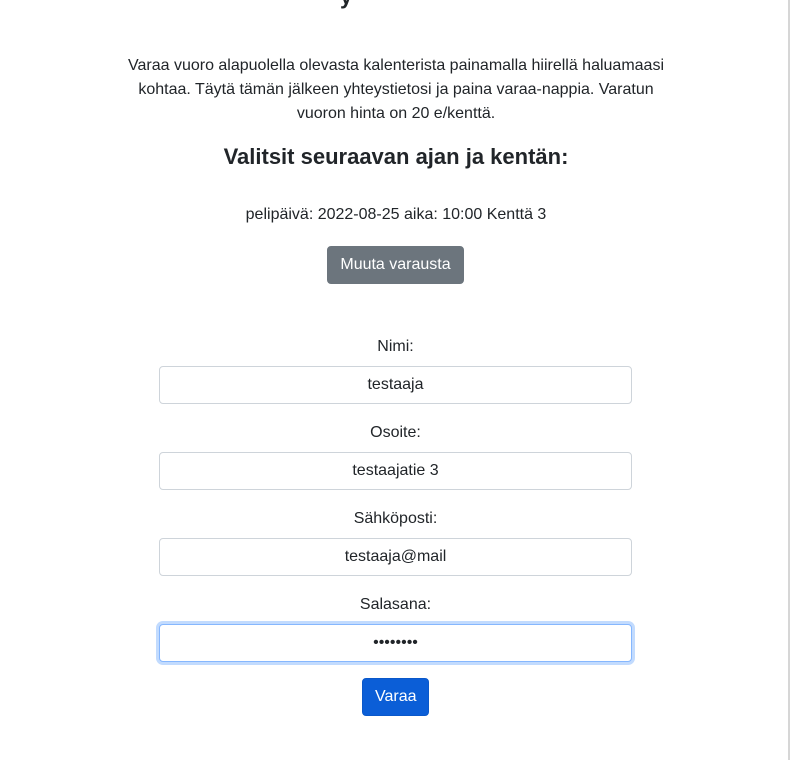  I want to click on email-input, so click(395, 557).